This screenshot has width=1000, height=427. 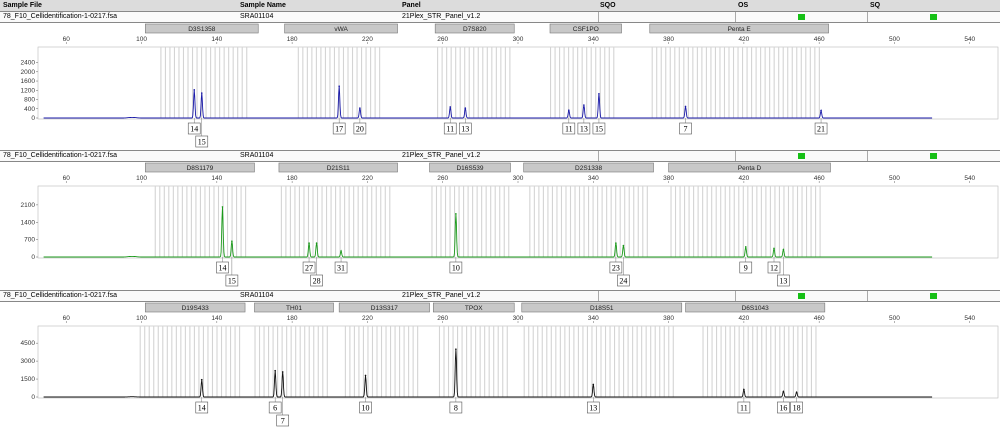 I want to click on y-tick-label: 0, so click(x=33, y=257).